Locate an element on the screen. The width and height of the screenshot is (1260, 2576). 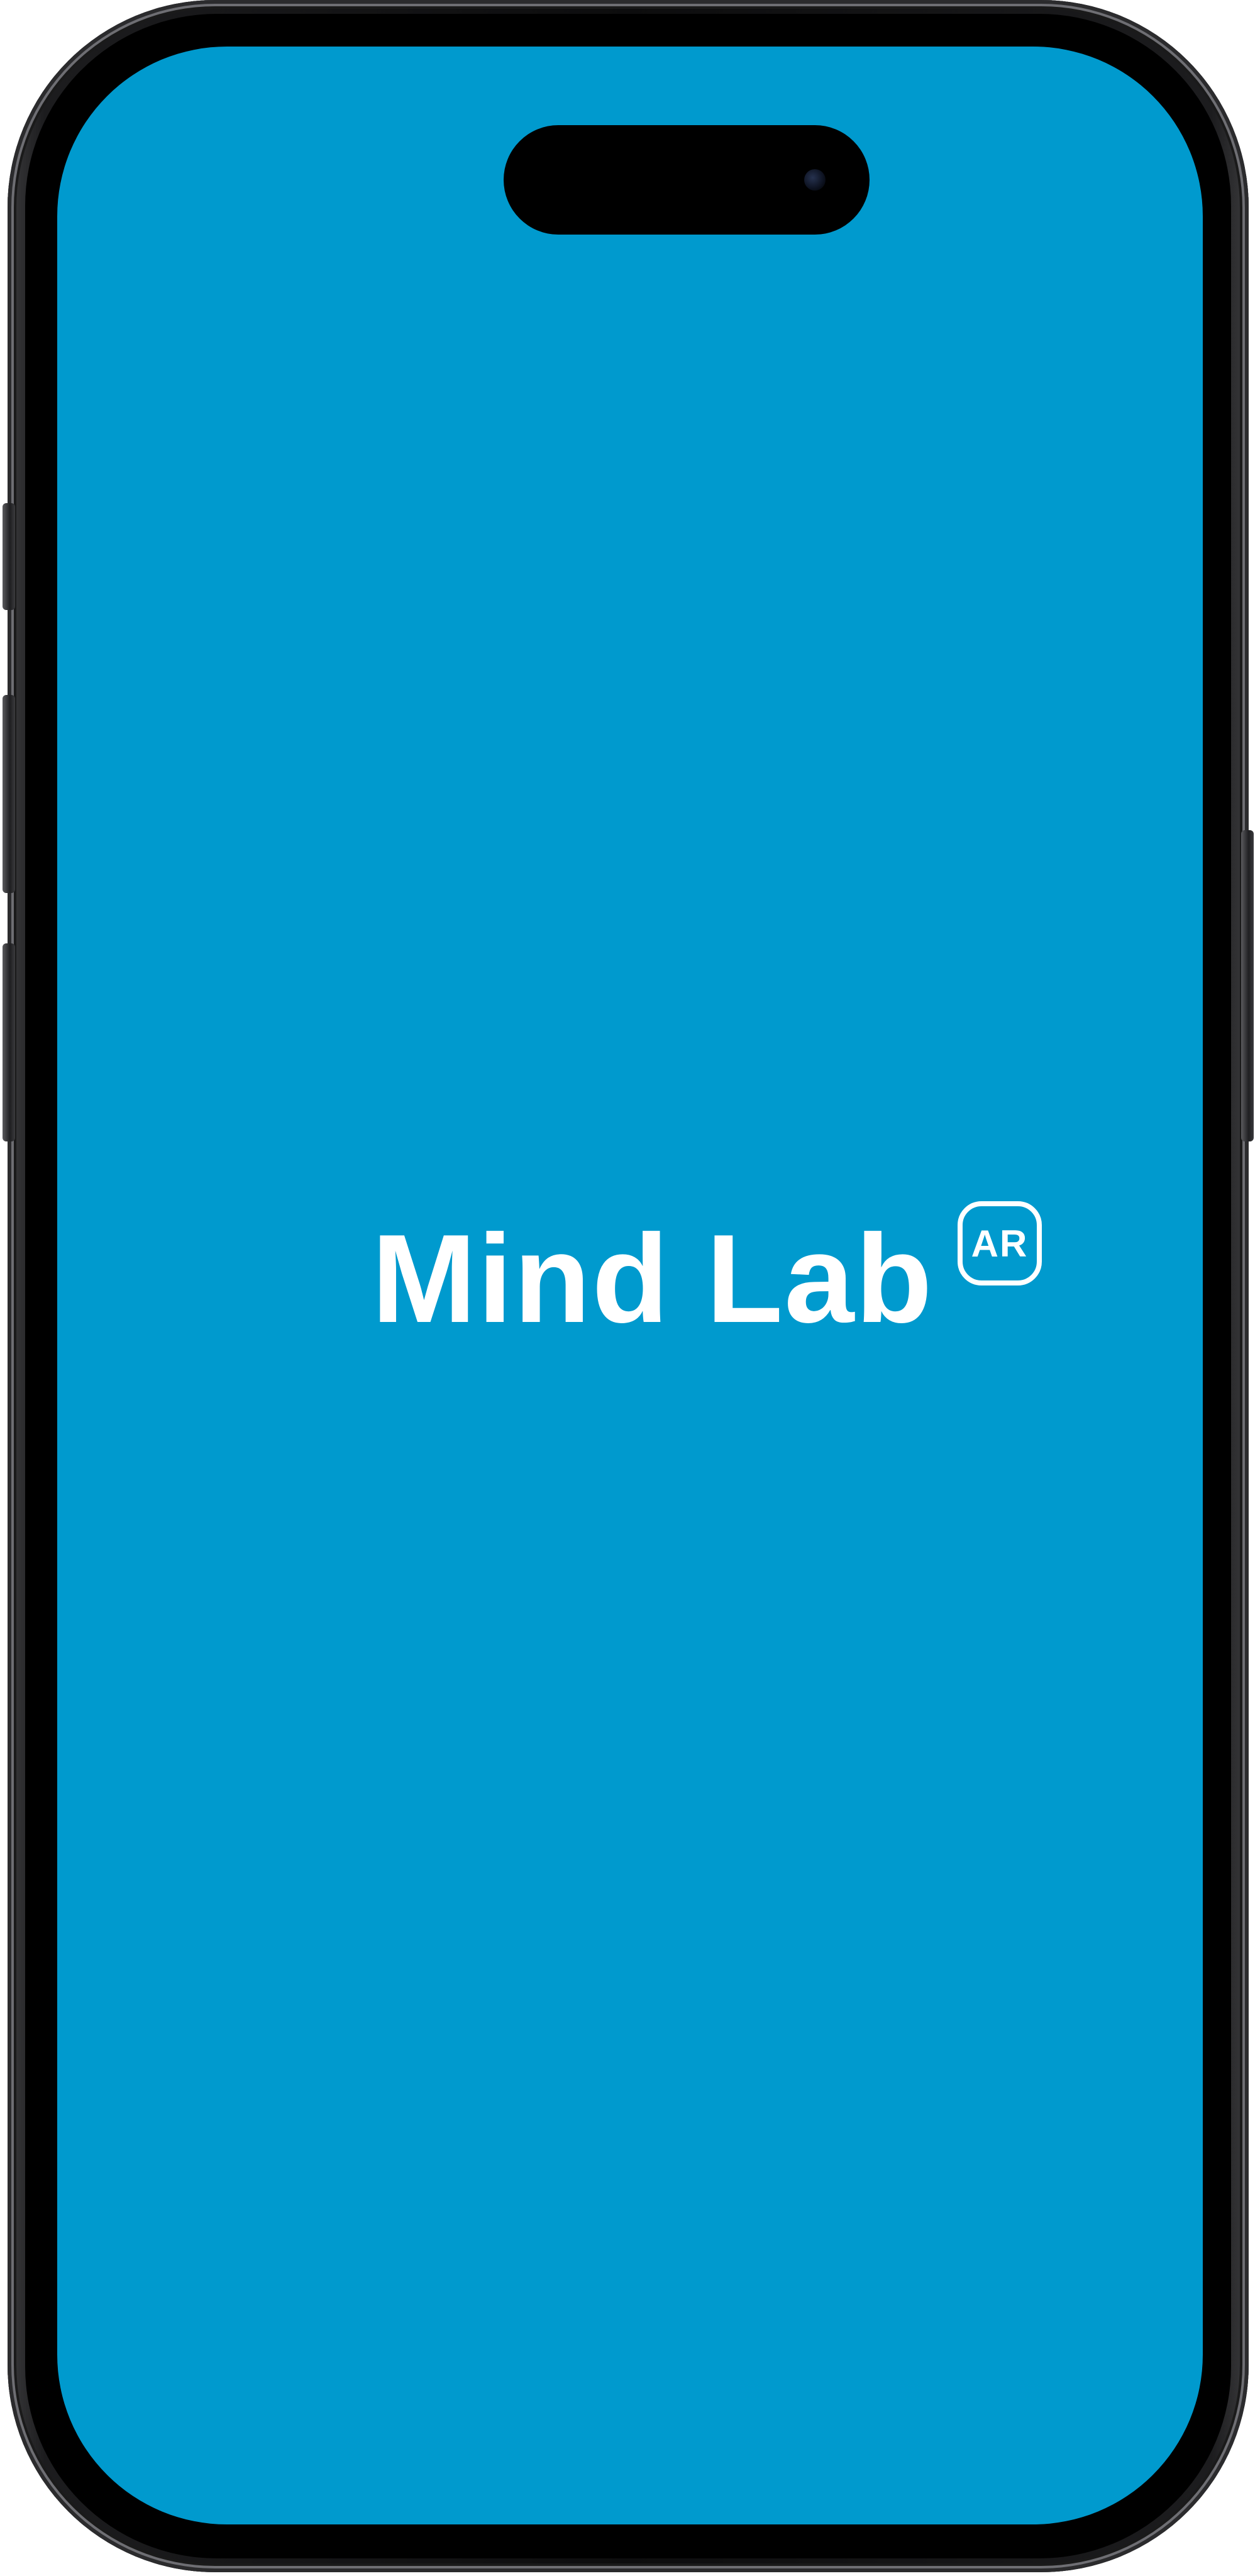
app-logo: Mind Lab AR is located at coordinates (727, 1248).